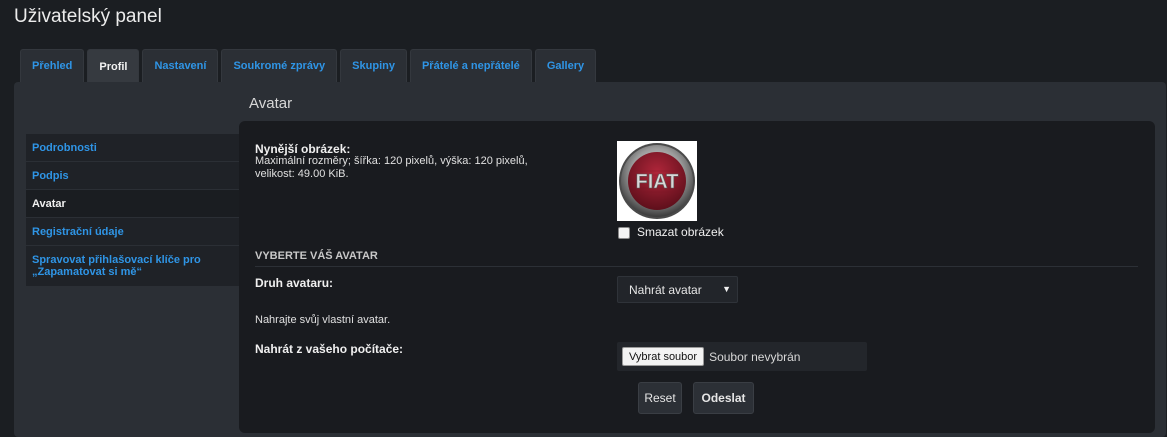 The width and height of the screenshot is (1167, 437). I want to click on tab-profil: Profil, so click(113, 66).